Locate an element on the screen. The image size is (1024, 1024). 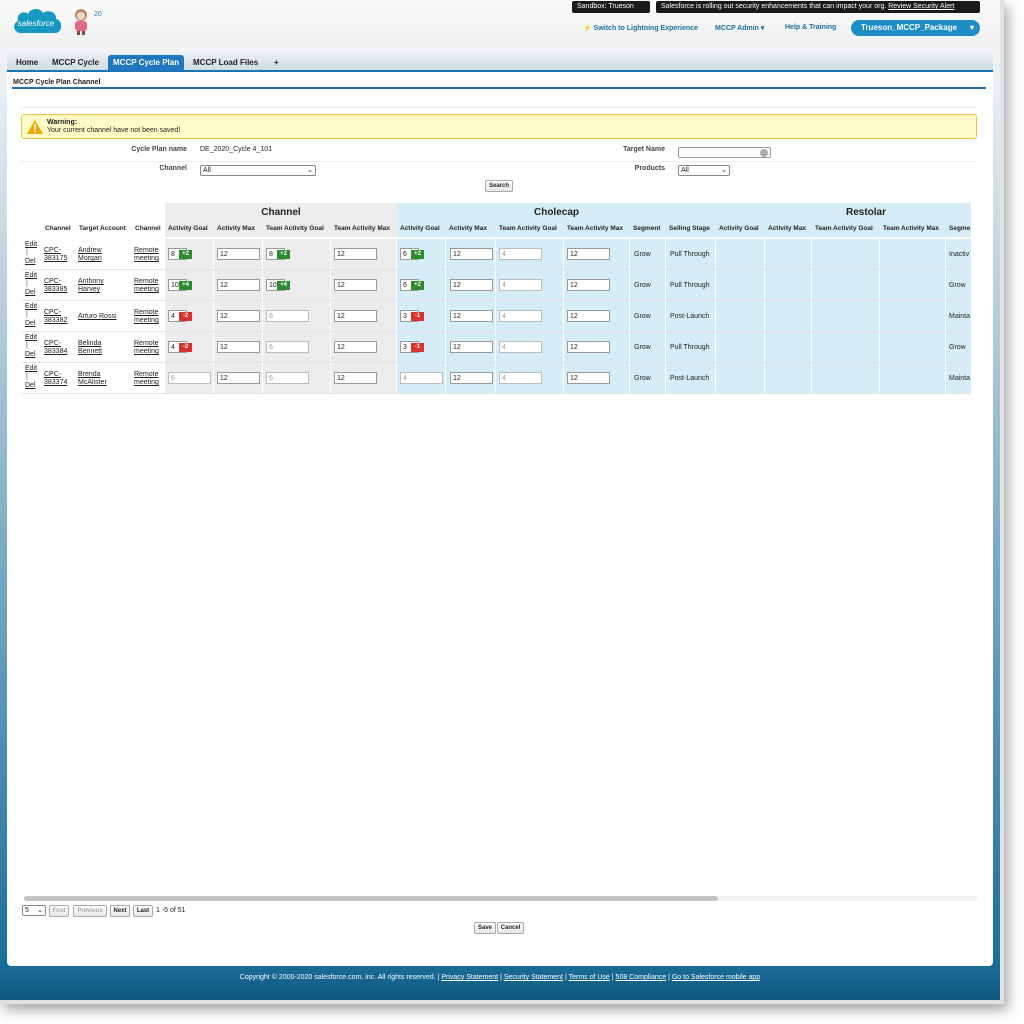
first-page-button: First is located at coordinates (59, 911).